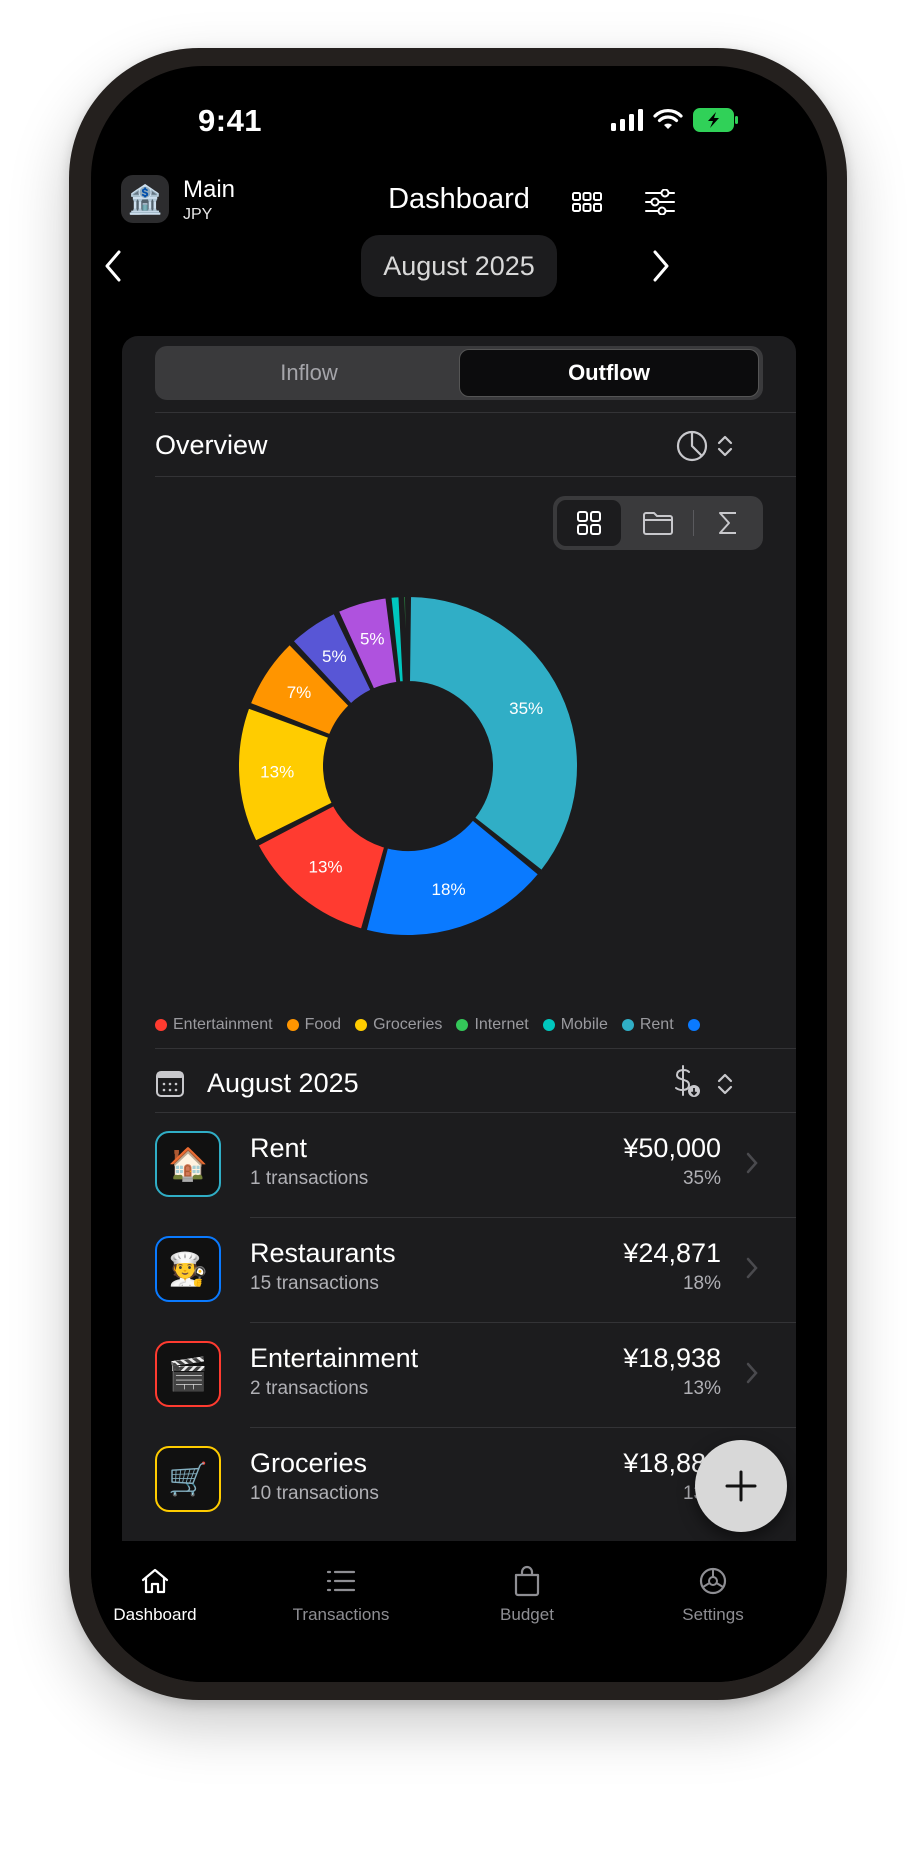 The width and height of the screenshot is (918, 1855). Describe the element at coordinates (660, 202) in the screenshot. I see `filter-sliders-icon` at that location.